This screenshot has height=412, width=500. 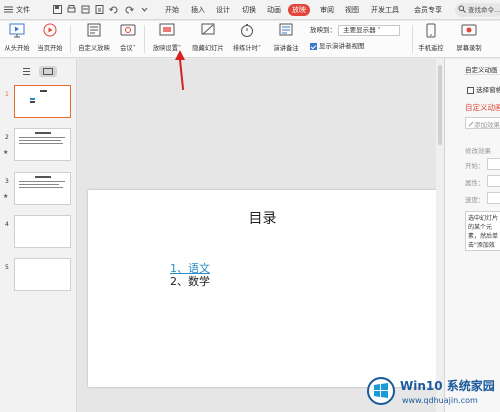 I want to click on slide-number: 5, so click(x=7, y=267).